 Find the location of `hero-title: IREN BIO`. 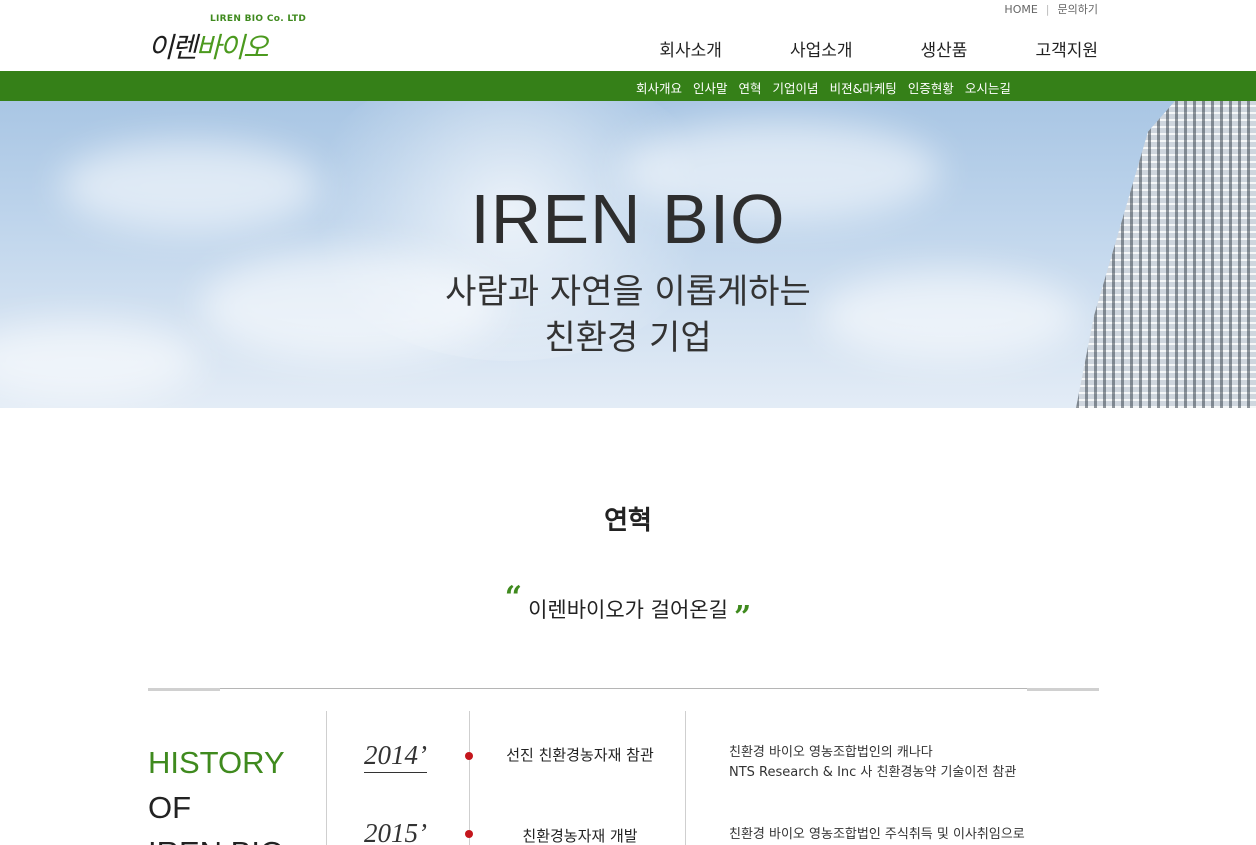

hero-title: IREN BIO is located at coordinates (628, 219).